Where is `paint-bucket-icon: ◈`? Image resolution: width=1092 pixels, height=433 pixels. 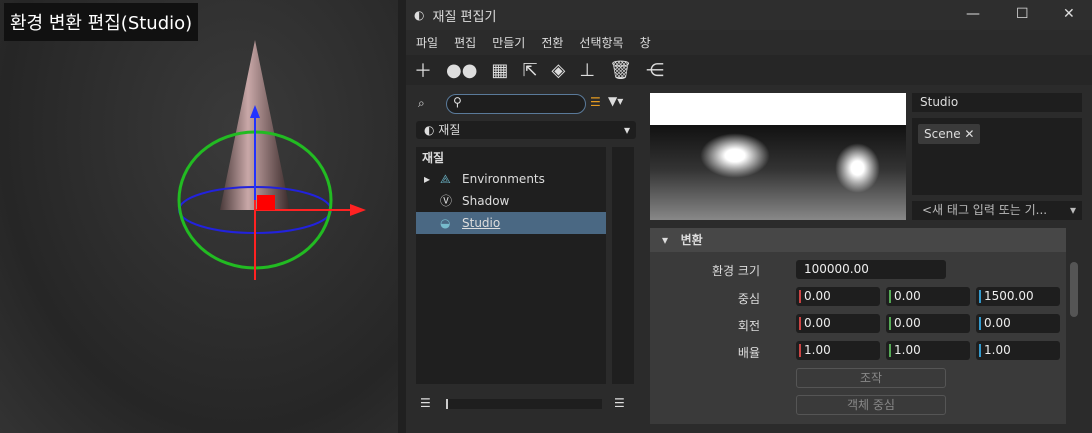
paint-bucket-icon: ◈ is located at coordinates (559, 70).